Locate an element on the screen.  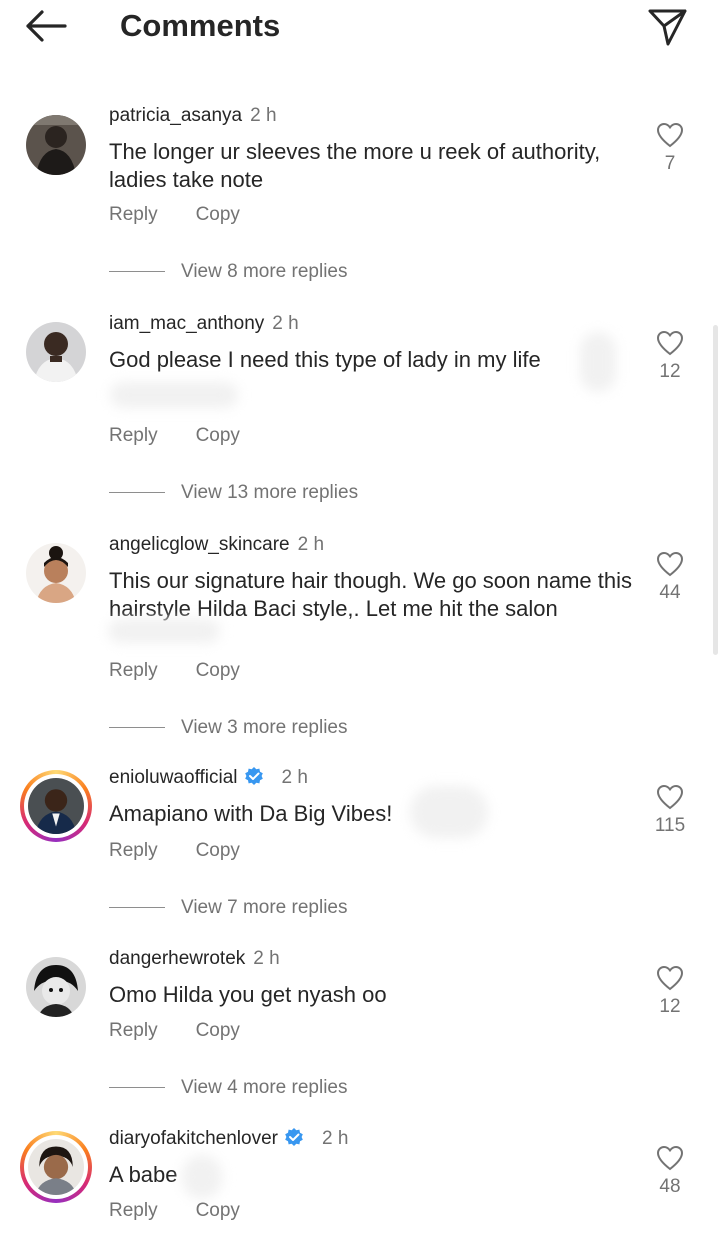
username: patricia_asanya is located at coordinates (175, 115).